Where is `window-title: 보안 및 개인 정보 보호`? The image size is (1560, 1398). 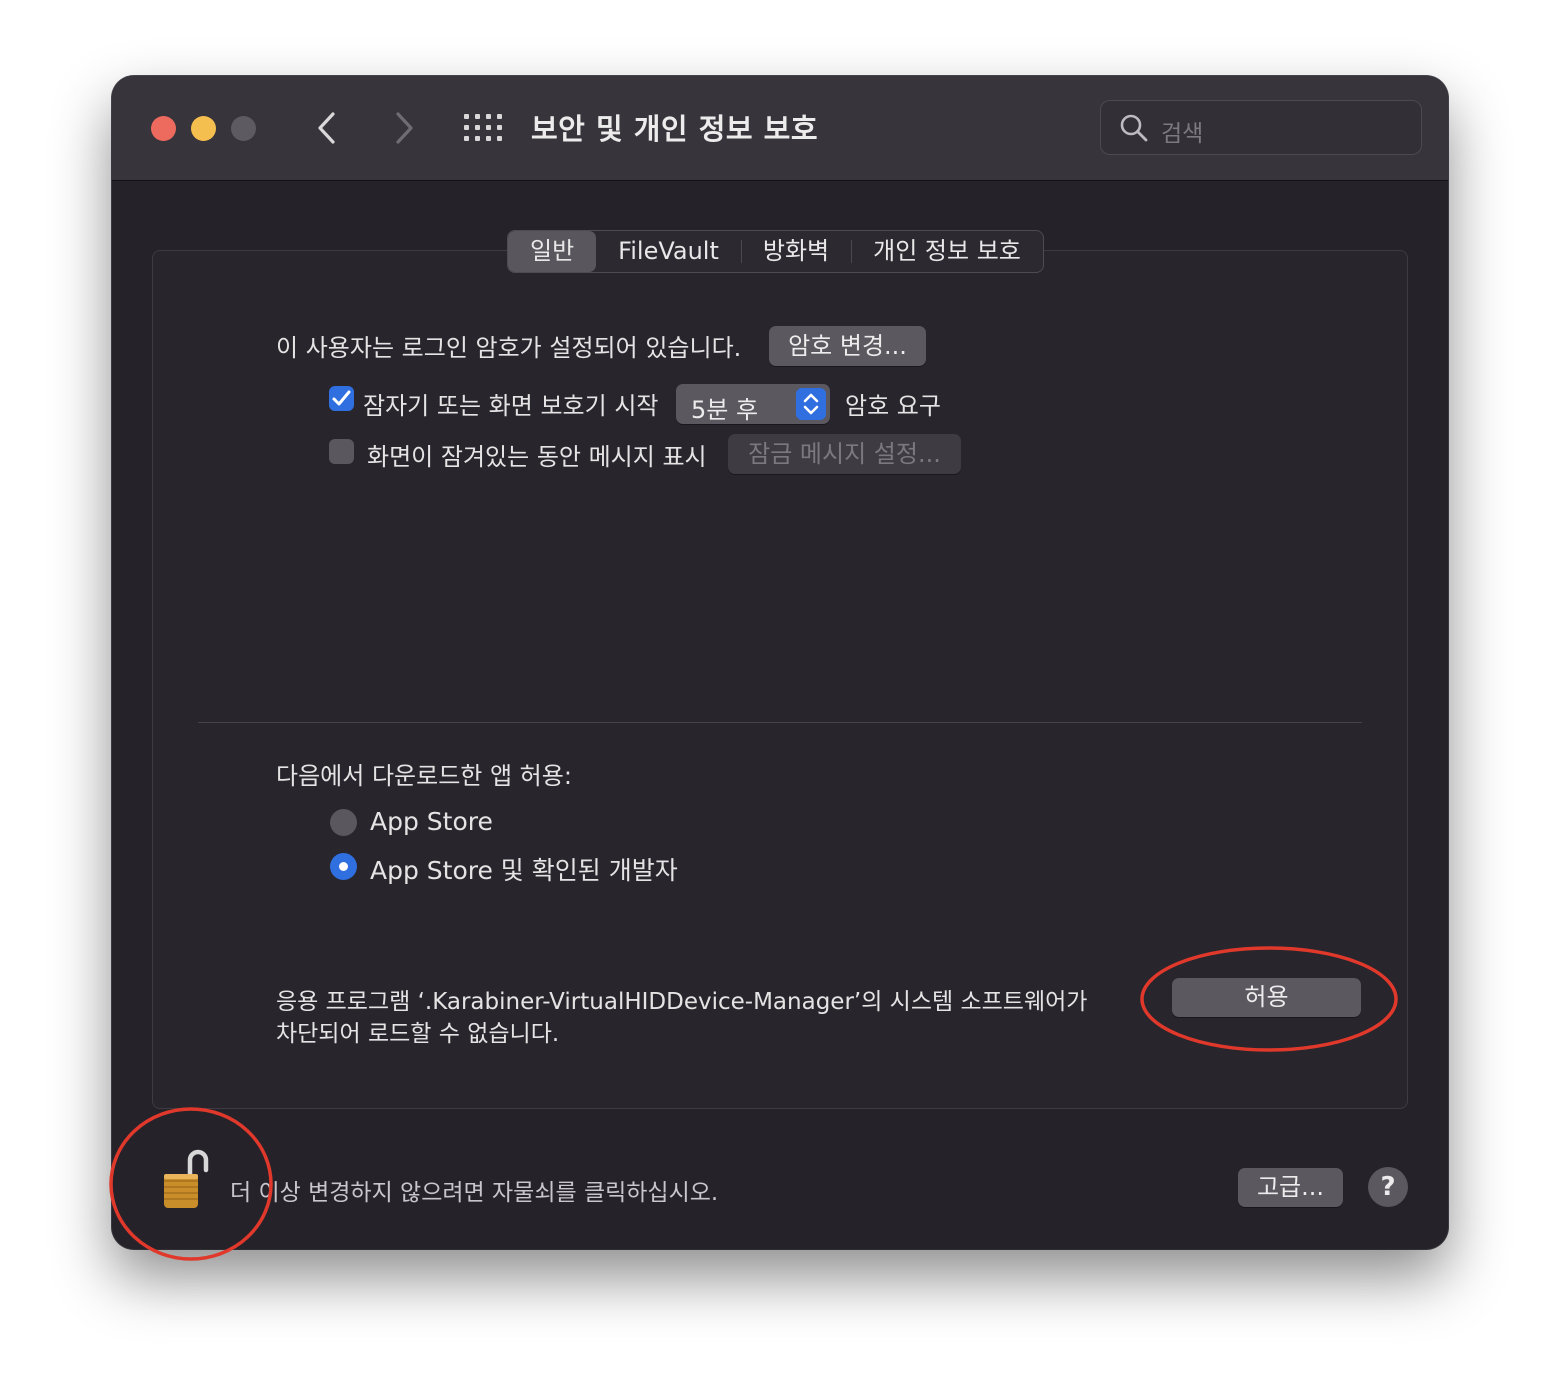
window-title: 보안 및 개인 정보 보호 is located at coordinates (675, 129).